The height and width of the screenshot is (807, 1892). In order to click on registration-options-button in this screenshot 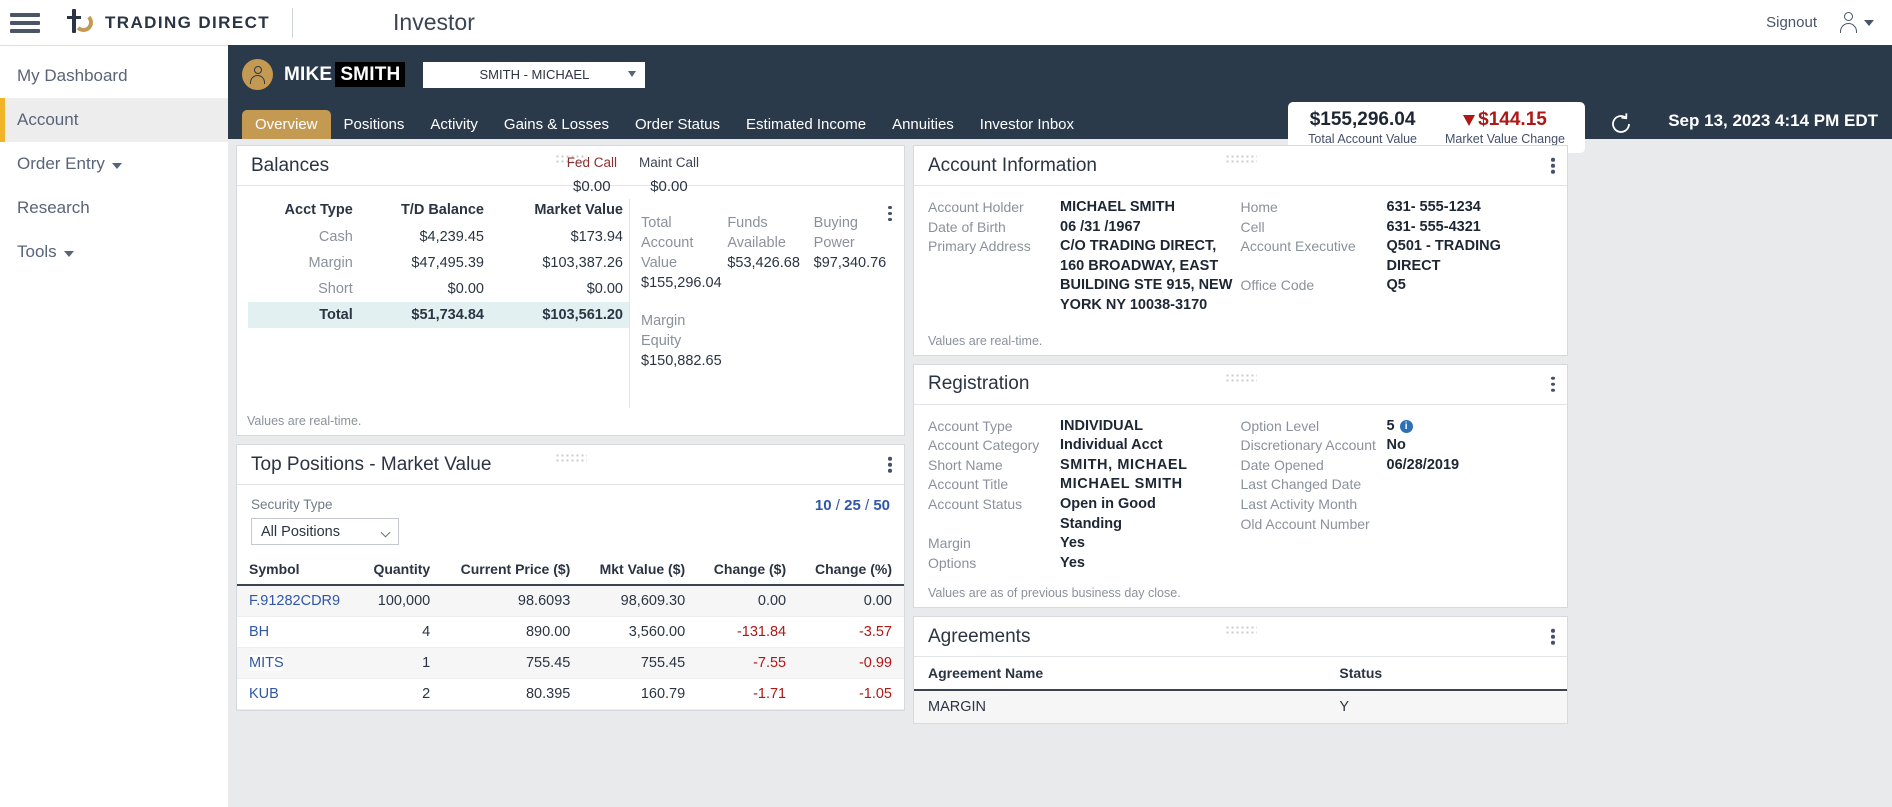, I will do `click(1553, 384)`.